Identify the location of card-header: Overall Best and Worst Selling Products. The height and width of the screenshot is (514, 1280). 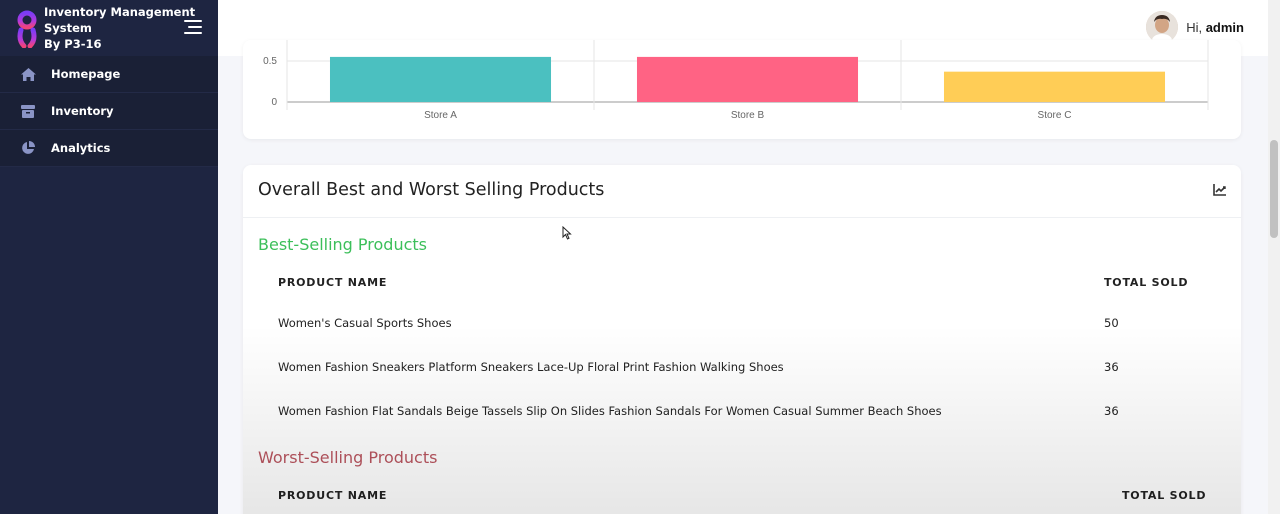
(742, 191).